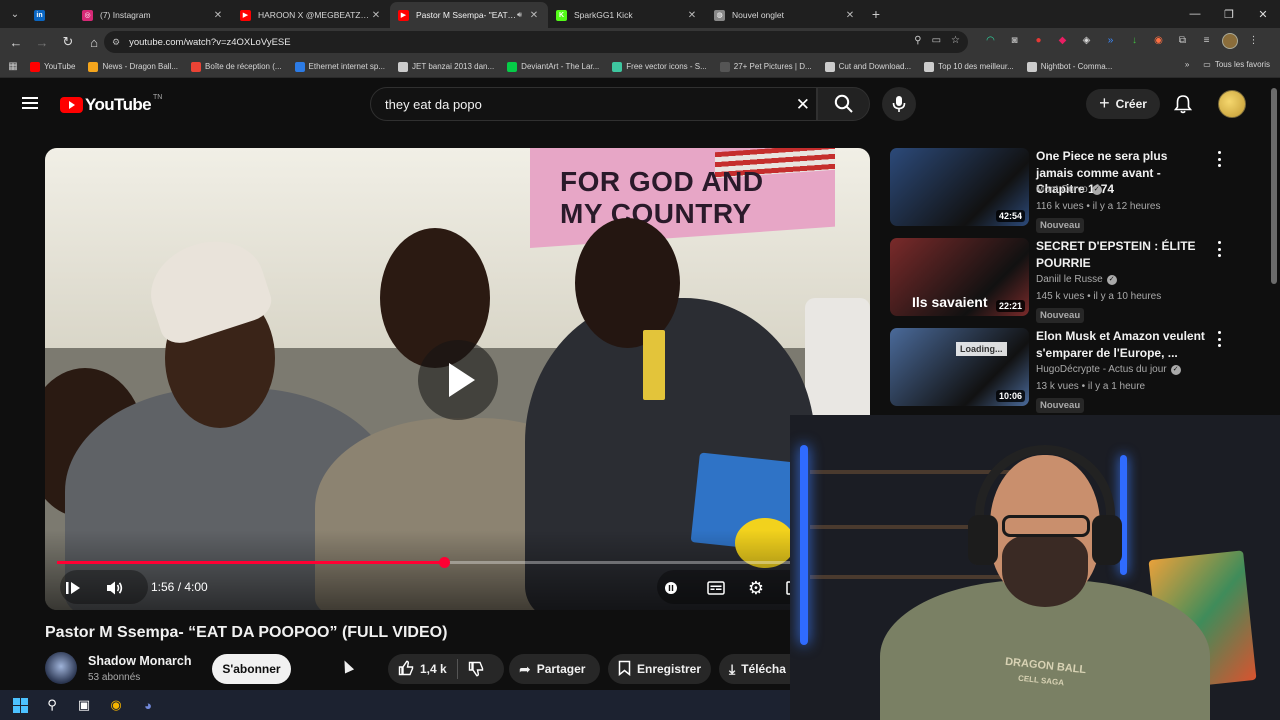  Describe the element at coordinates (1121, 254) in the screenshot. I see `recommended-title: SECRET D'EPSTEIN : ÉLITE POURRIE` at that location.